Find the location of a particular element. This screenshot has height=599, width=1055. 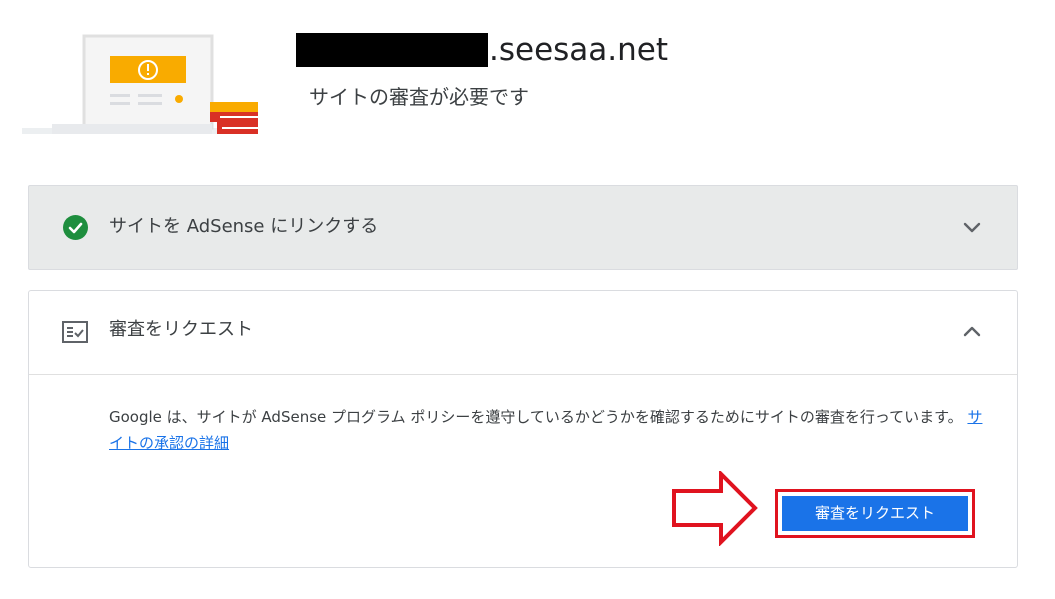

request-review-button: 審査をリクエスト is located at coordinates (875, 513).